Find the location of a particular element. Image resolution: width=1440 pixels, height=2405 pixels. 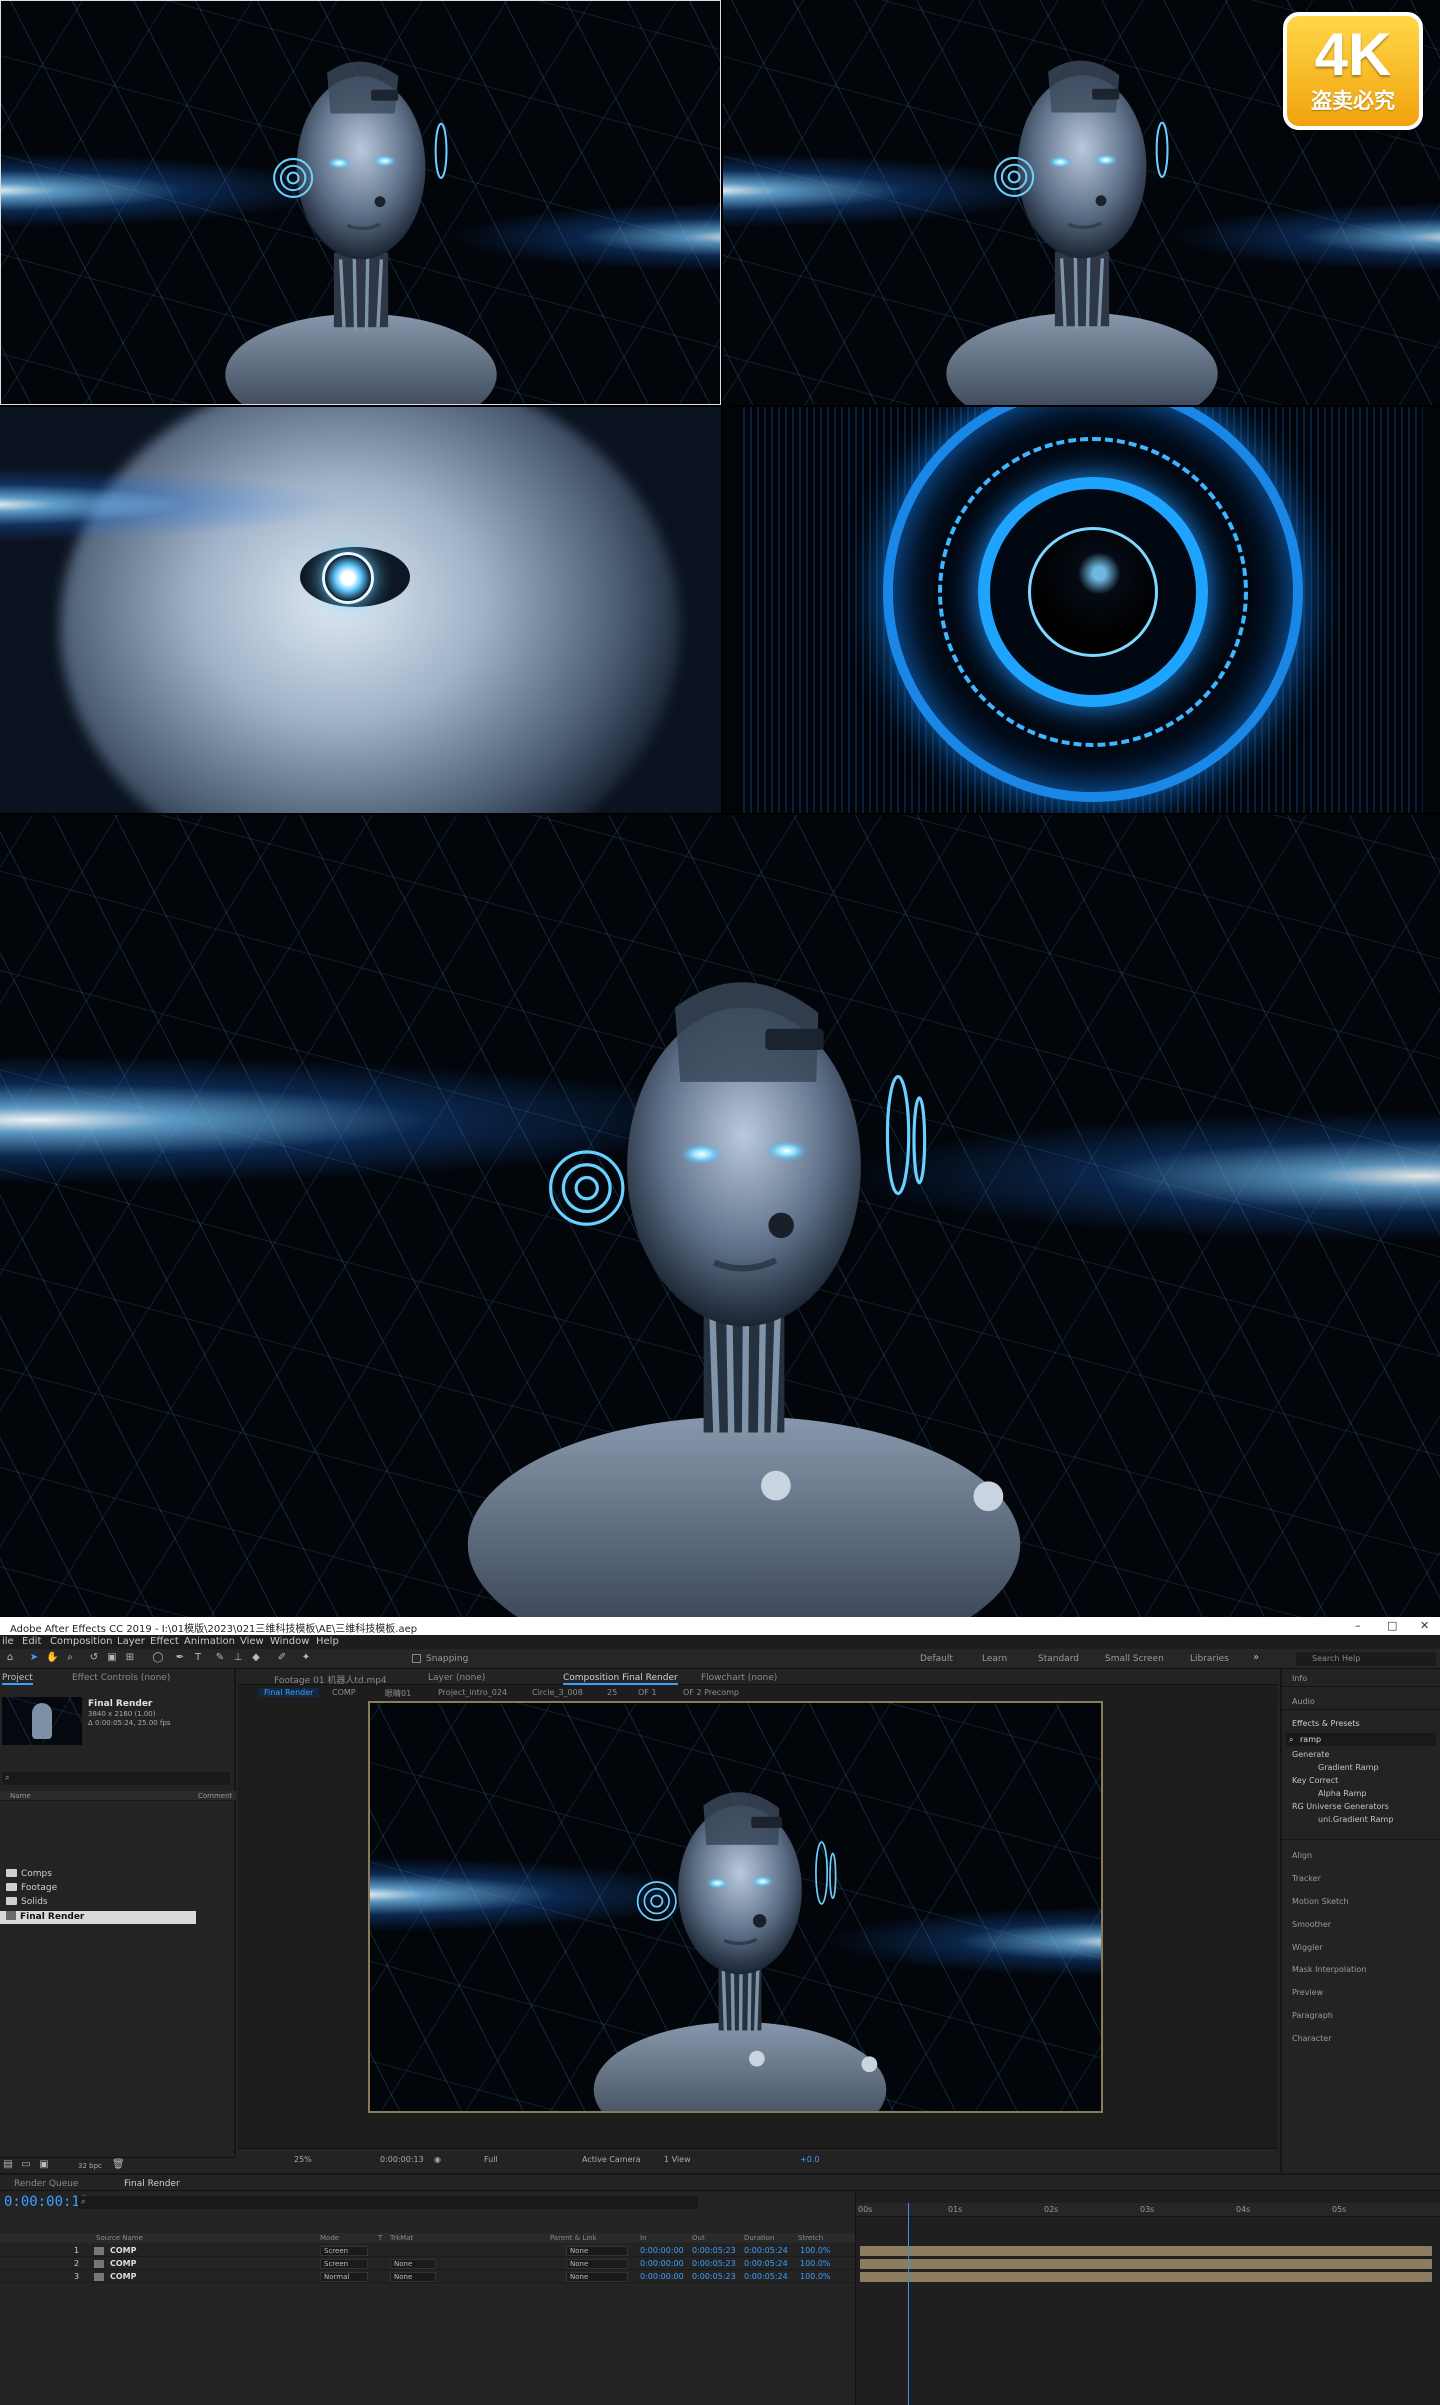

crumb-circle: Circle_3_008 is located at coordinates (557, 1692).